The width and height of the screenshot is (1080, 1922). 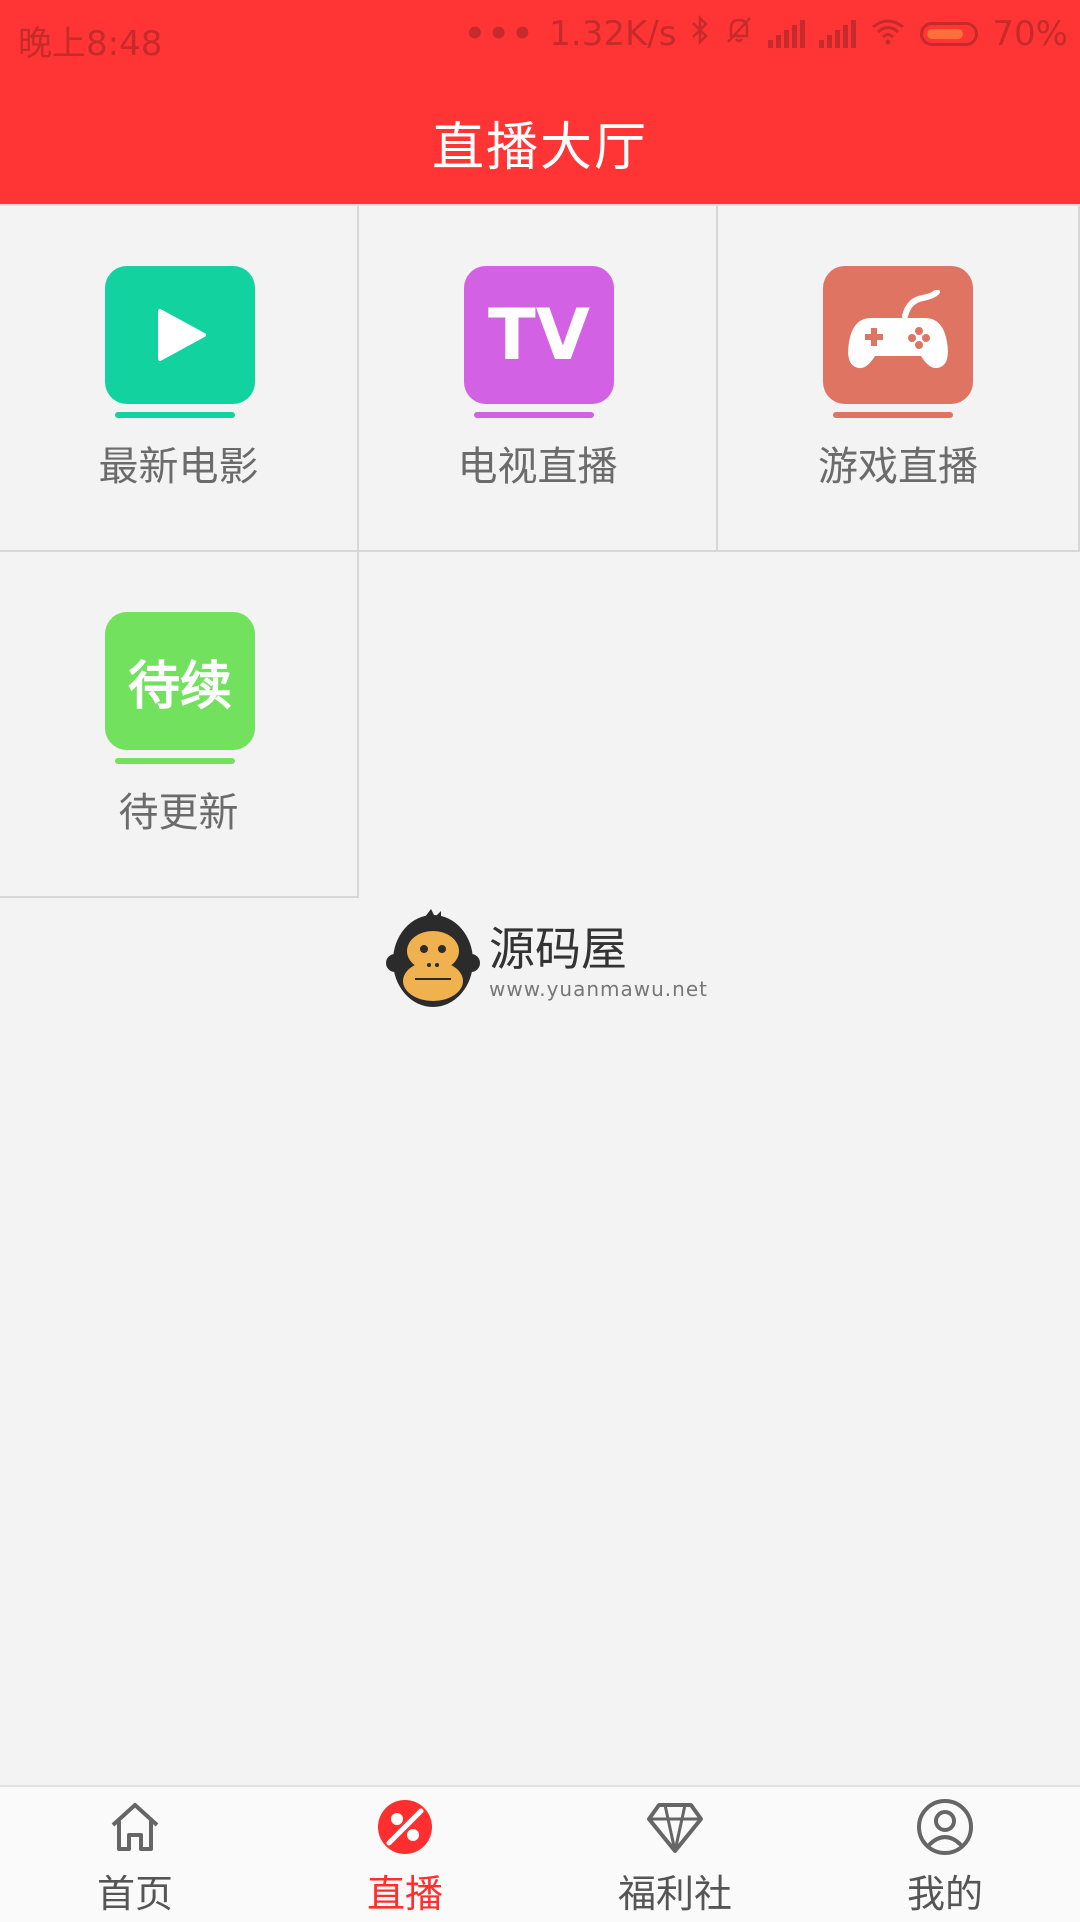 What do you see at coordinates (898, 467) in the screenshot?
I see `category-label: 游戏直播` at bounding box center [898, 467].